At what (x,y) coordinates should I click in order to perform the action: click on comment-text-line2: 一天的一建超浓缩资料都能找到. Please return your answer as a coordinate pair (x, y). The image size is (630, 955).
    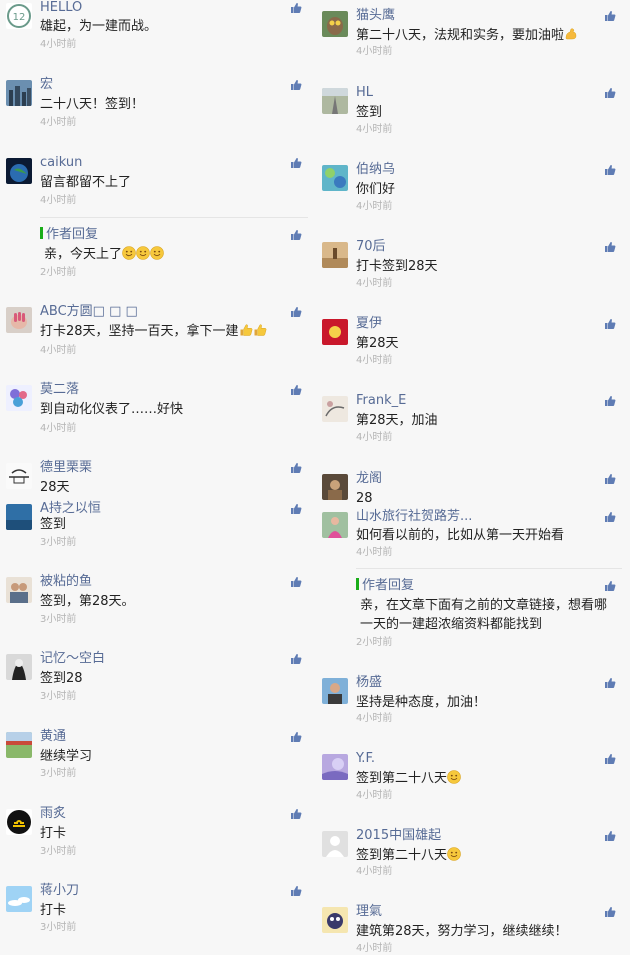
    Looking at the image, I should click on (451, 624).